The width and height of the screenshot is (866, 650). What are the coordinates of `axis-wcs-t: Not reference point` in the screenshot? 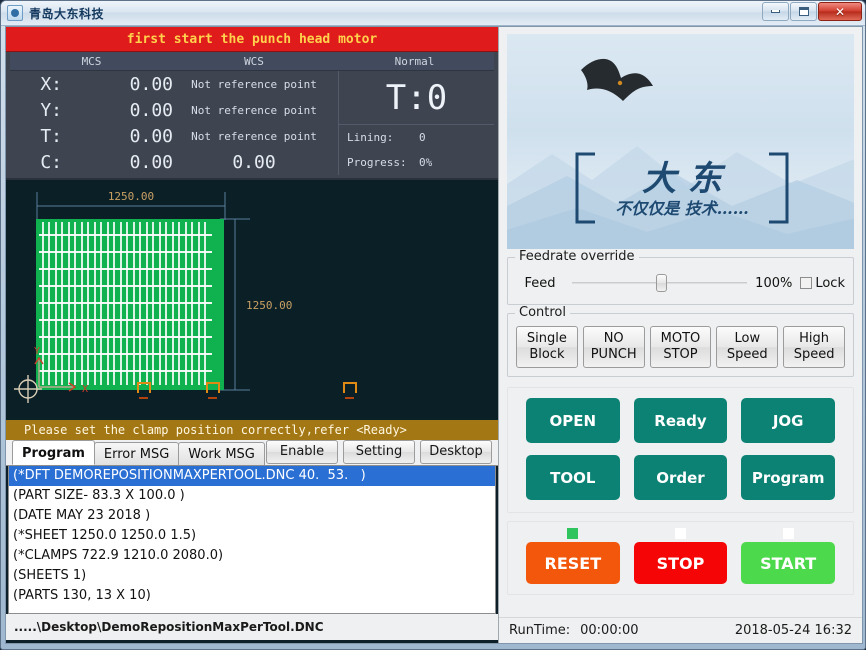 It's located at (254, 136).